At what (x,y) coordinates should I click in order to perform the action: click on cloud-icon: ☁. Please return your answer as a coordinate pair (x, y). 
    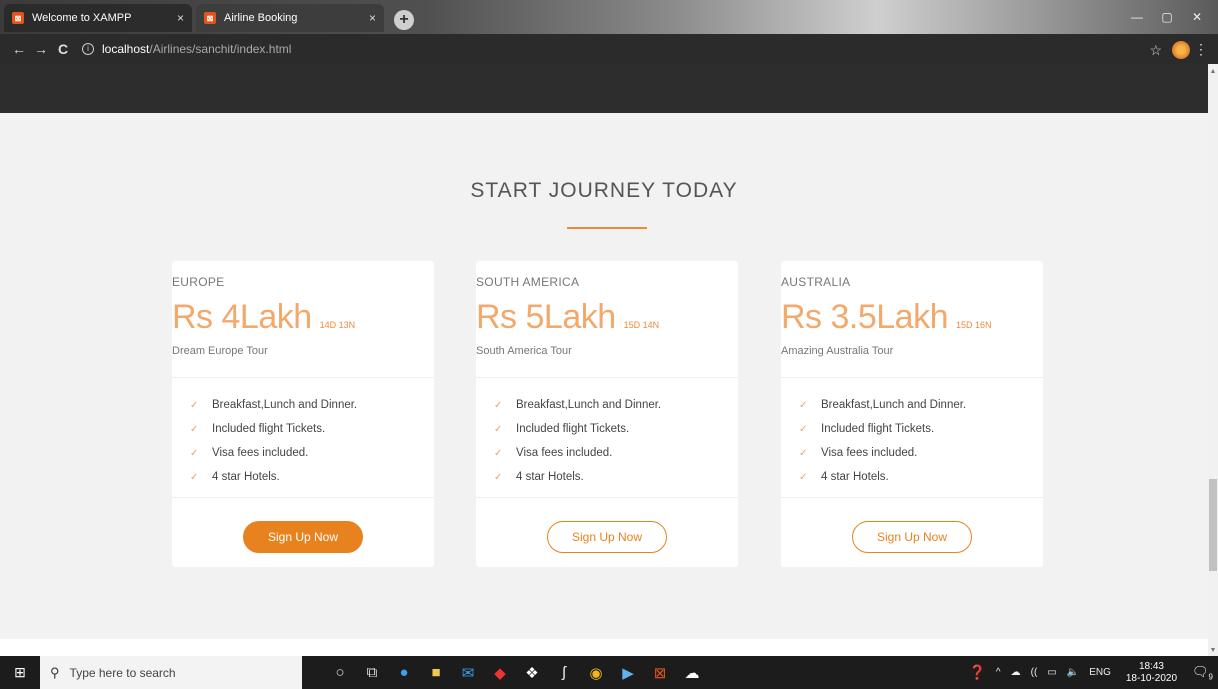
    Looking at the image, I should click on (1016, 672).